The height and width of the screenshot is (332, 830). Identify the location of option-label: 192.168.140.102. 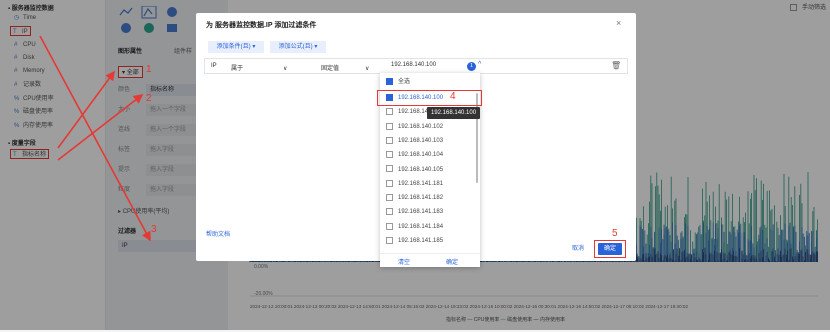
(421, 126).